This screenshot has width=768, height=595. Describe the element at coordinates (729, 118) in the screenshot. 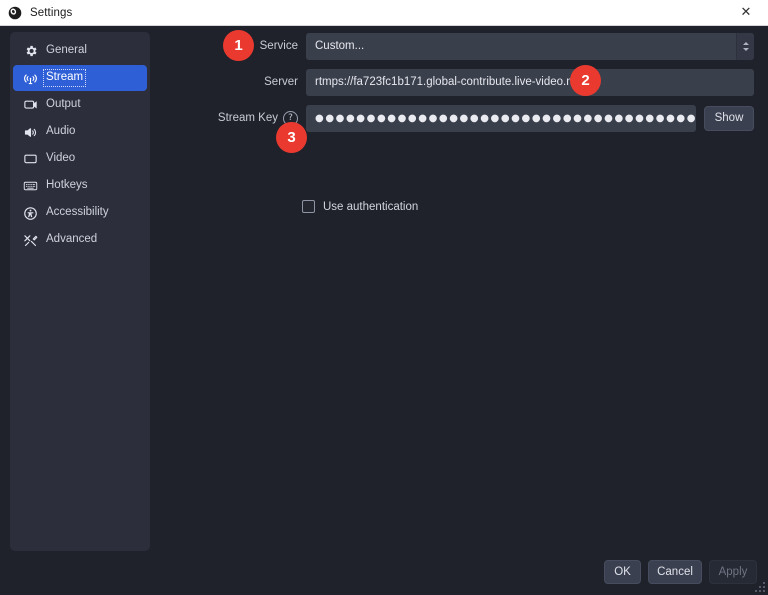

I see `show-stream-key-button: Show` at that location.